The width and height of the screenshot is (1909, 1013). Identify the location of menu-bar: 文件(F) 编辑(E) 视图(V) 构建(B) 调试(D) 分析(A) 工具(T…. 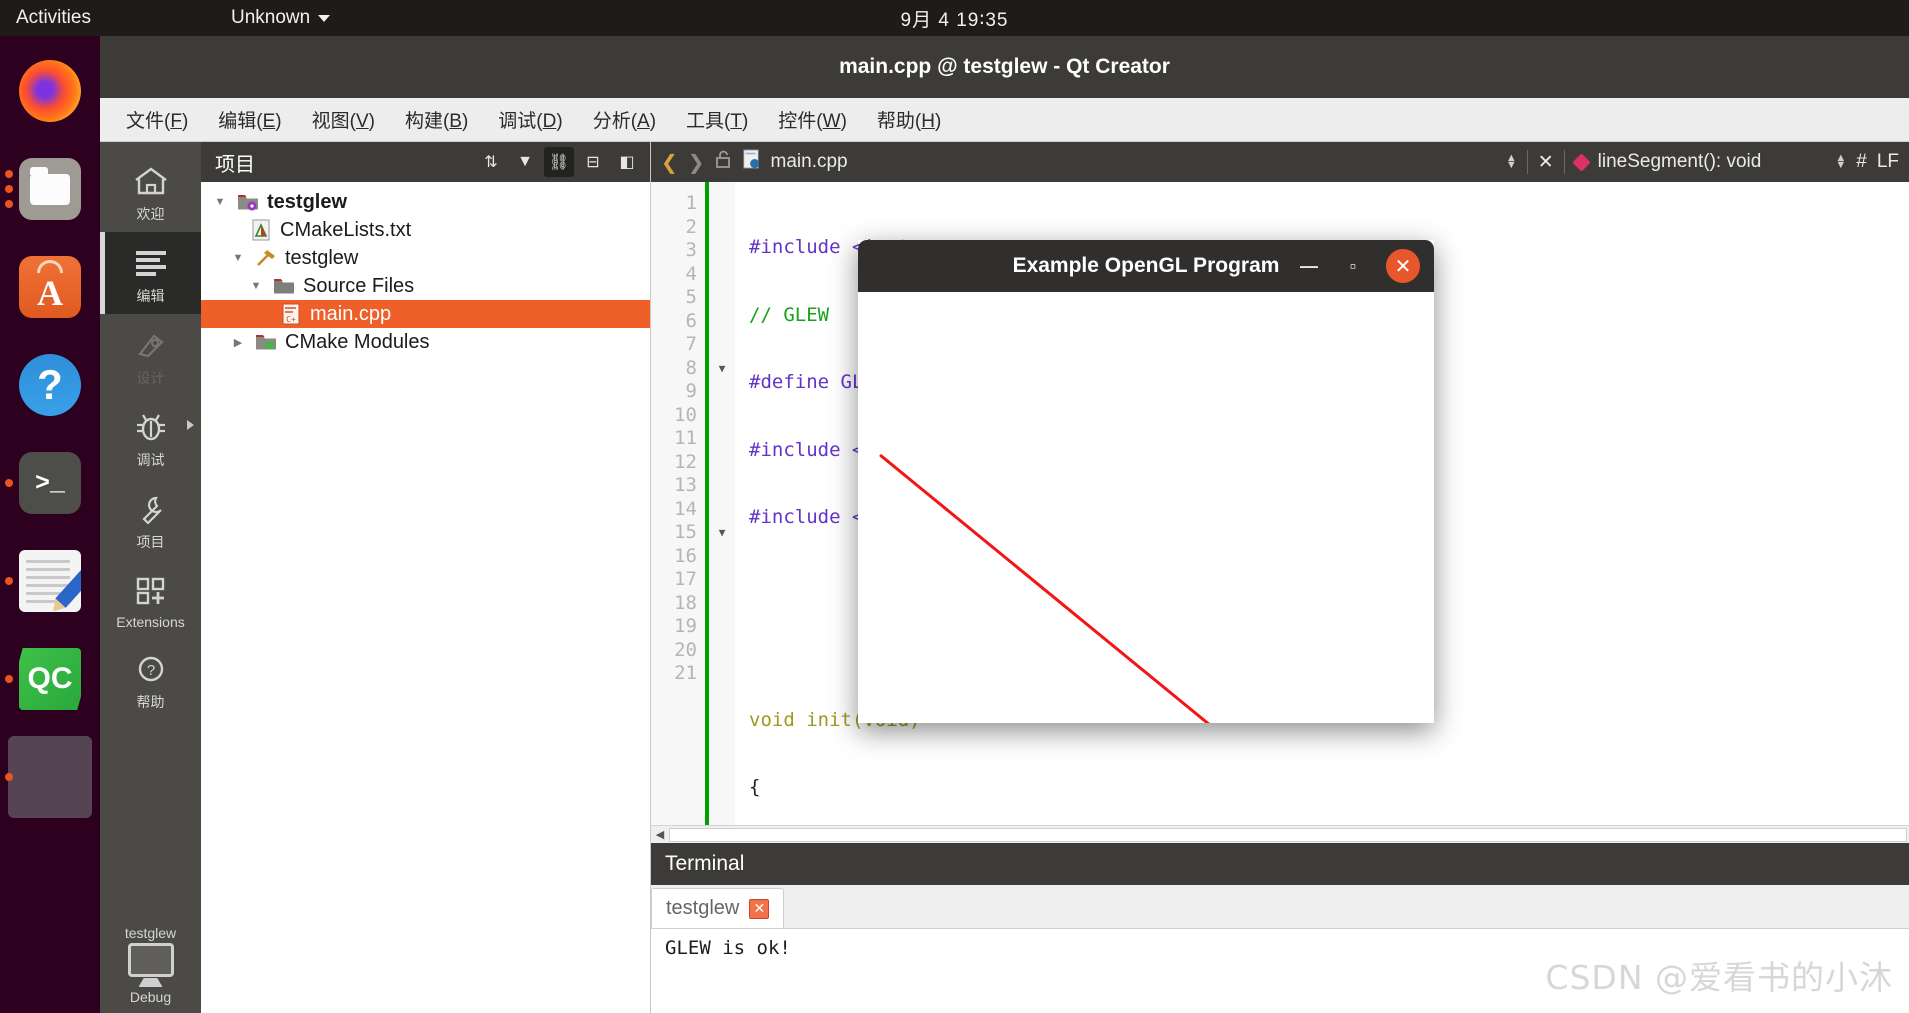
(1004, 120).